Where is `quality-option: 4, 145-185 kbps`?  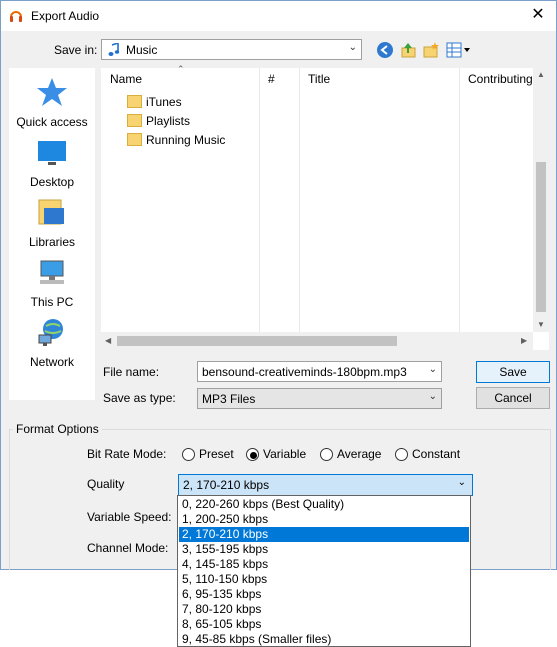
quality-option: 4, 145-185 kbps is located at coordinates (324, 564).